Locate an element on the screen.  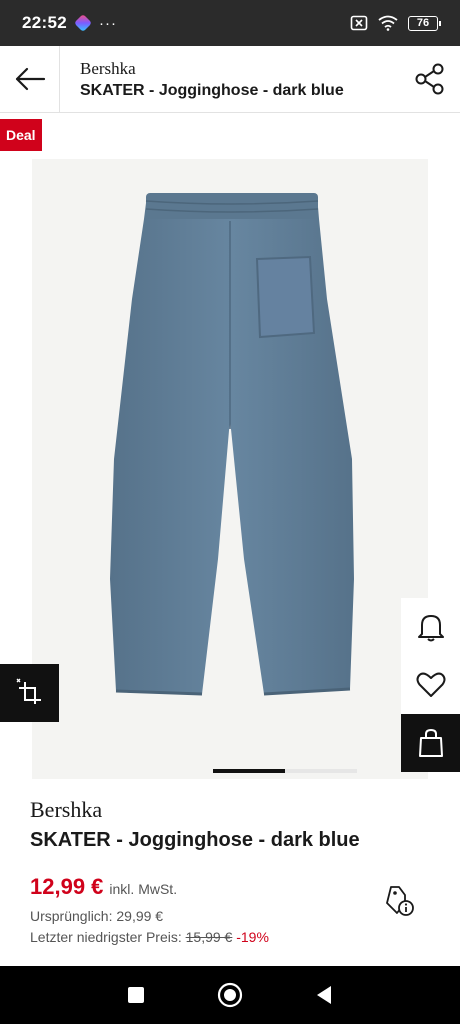
deal-badge: Deal is located at coordinates (21, 135).